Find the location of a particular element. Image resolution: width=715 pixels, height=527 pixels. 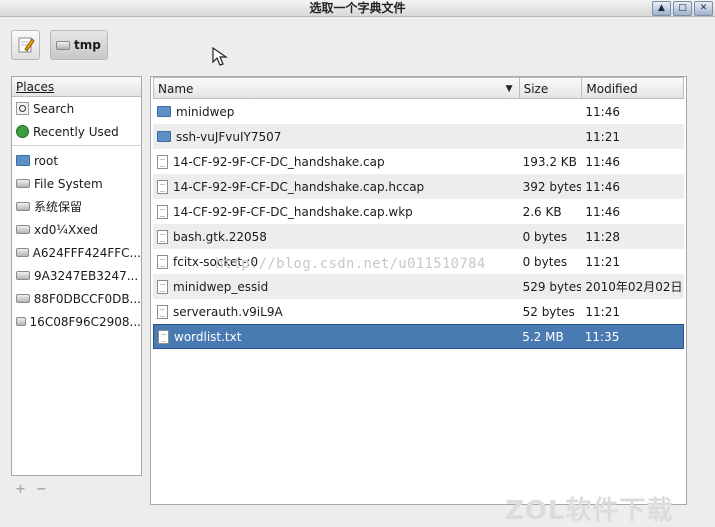

file-row: minidwep_essid 529 bytes 2010年02月02日 is located at coordinates (418, 286).